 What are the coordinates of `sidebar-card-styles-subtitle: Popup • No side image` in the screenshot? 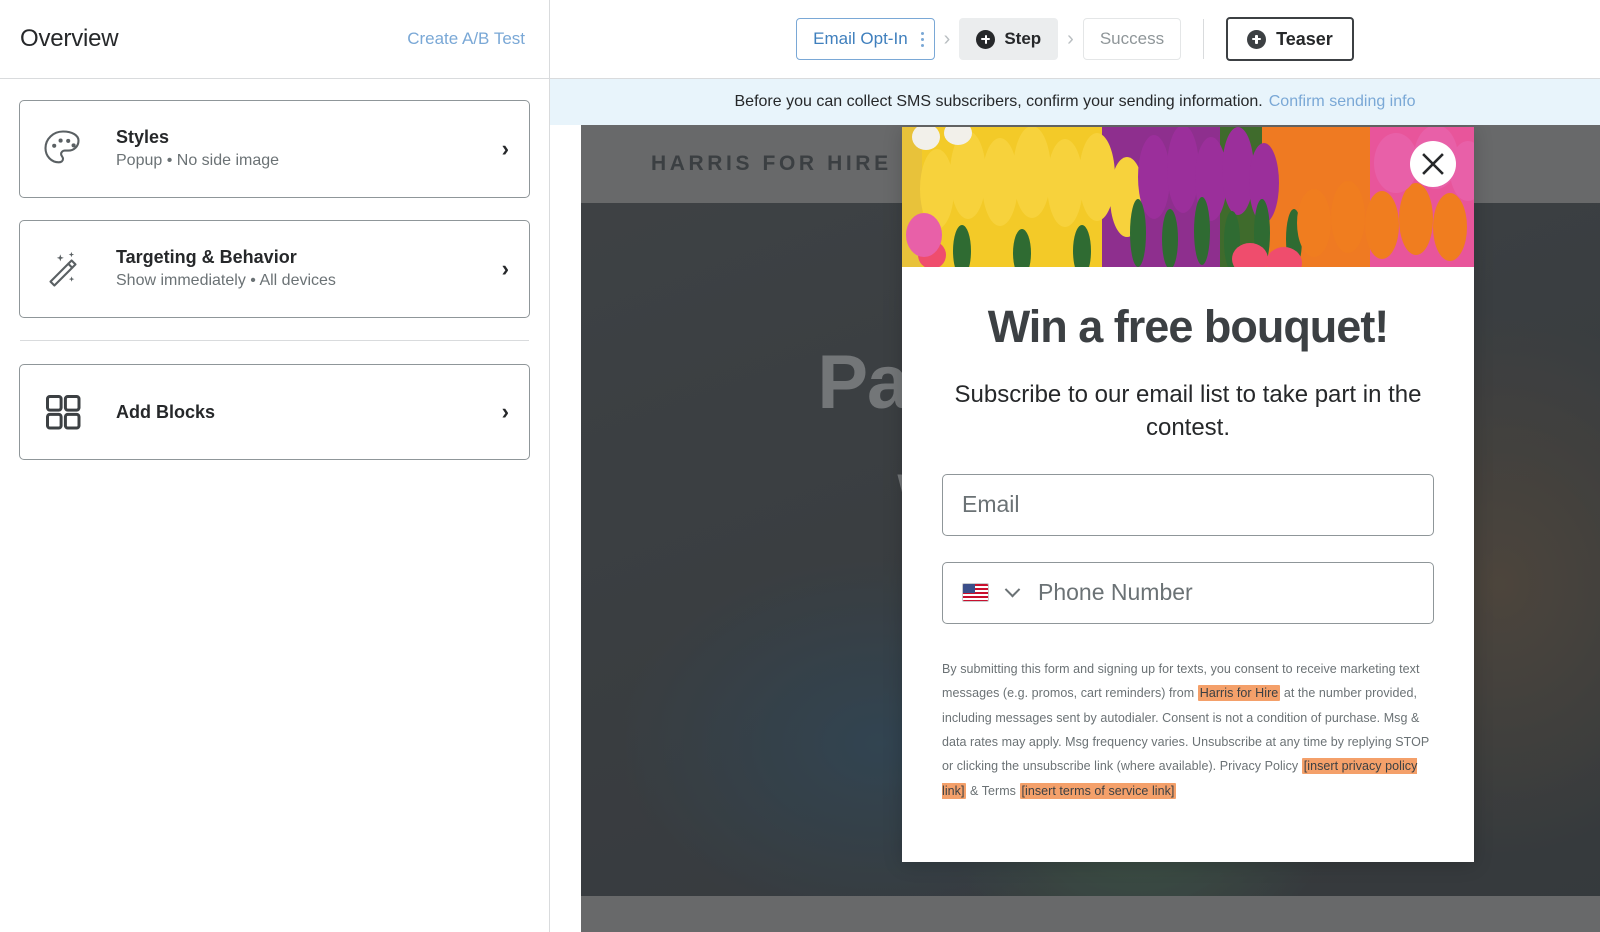 It's located at (198, 161).